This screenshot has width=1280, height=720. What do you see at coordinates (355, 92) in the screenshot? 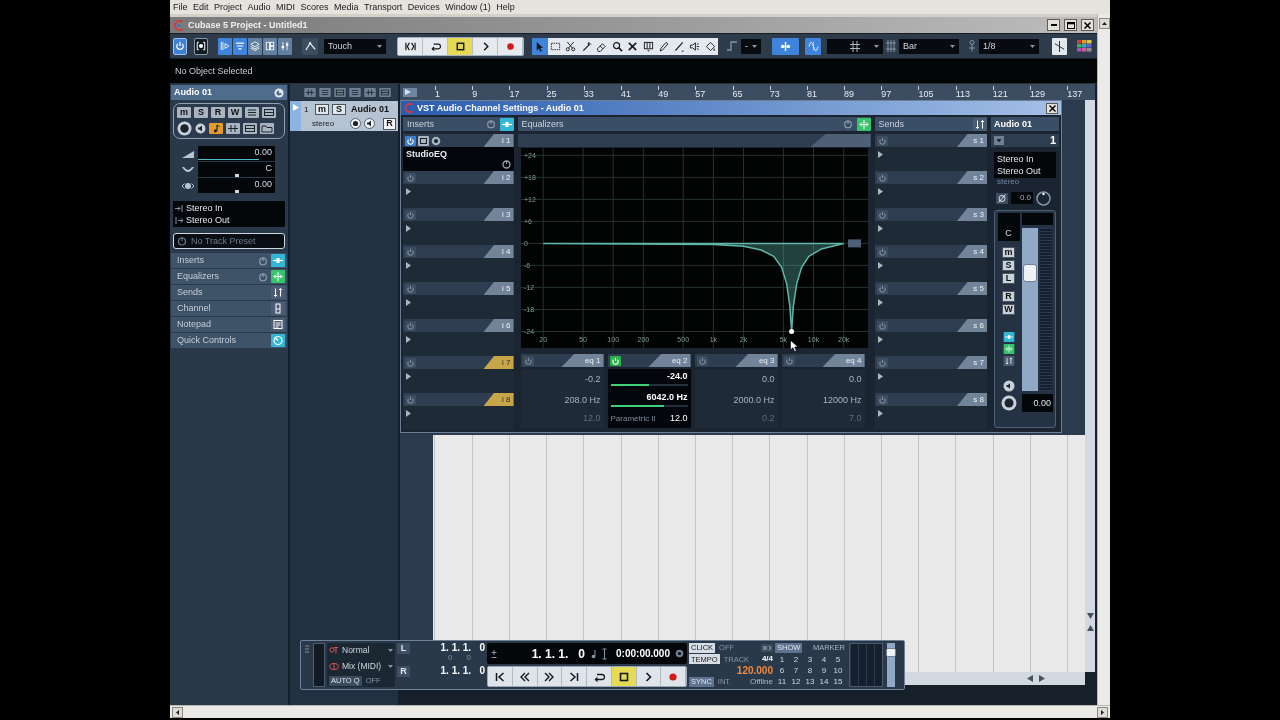
I see `list-icon` at bounding box center [355, 92].